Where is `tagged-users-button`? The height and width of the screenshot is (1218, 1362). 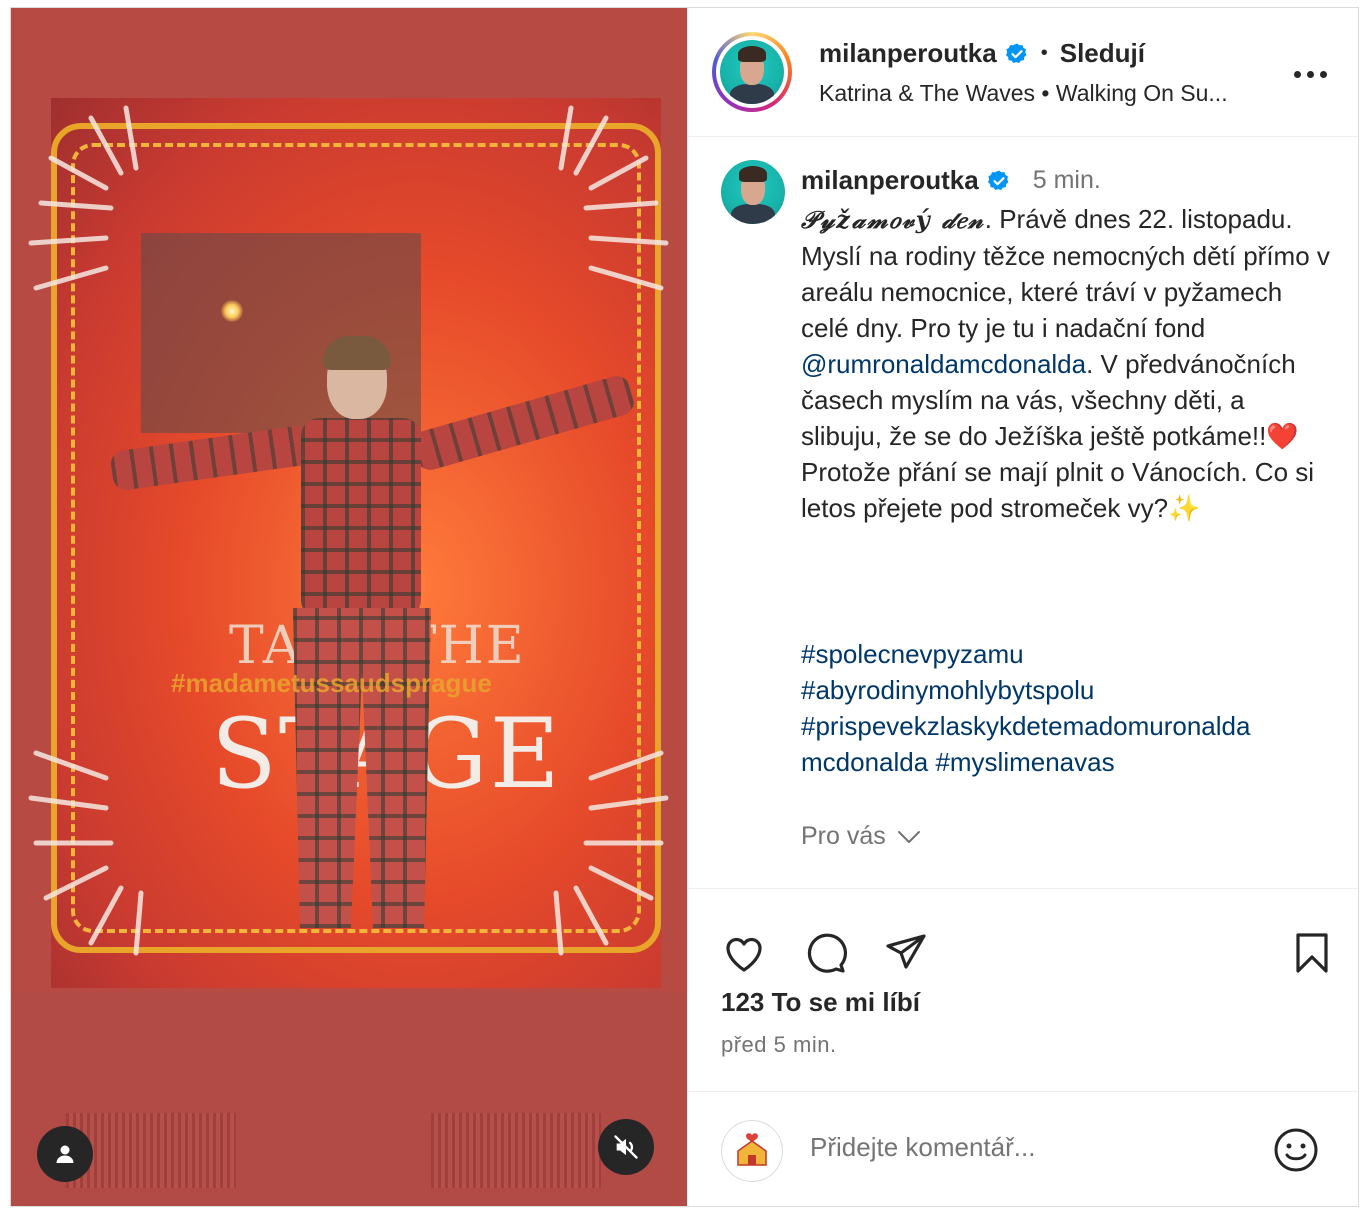
tagged-users-button is located at coordinates (65, 1154).